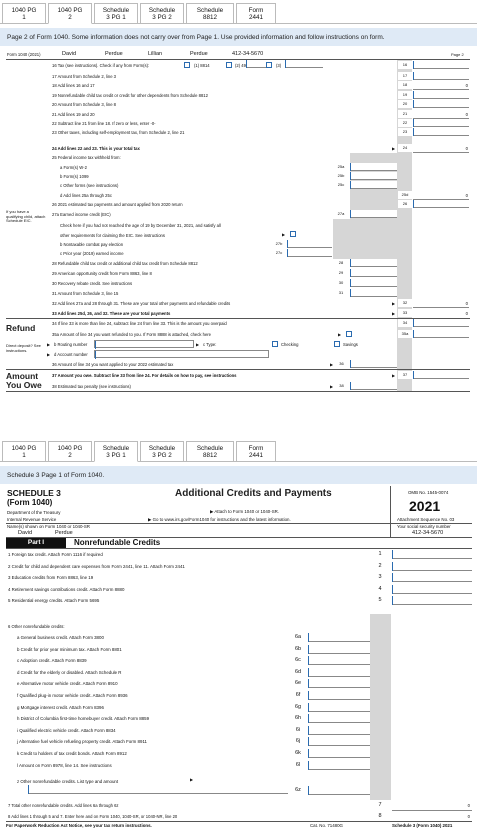 Image resolution: width=477 pixels, height=837 pixels. Describe the element at coordinates (116, 13) in the screenshot. I see `tab-schedule3-pg1: Schedule 3 PG 1` at that location.